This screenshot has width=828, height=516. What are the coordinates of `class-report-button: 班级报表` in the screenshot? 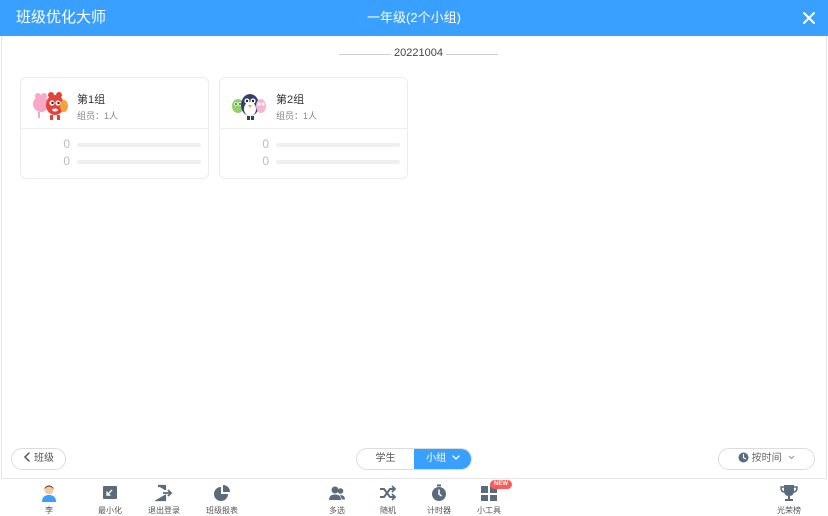 It's located at (222, 498).